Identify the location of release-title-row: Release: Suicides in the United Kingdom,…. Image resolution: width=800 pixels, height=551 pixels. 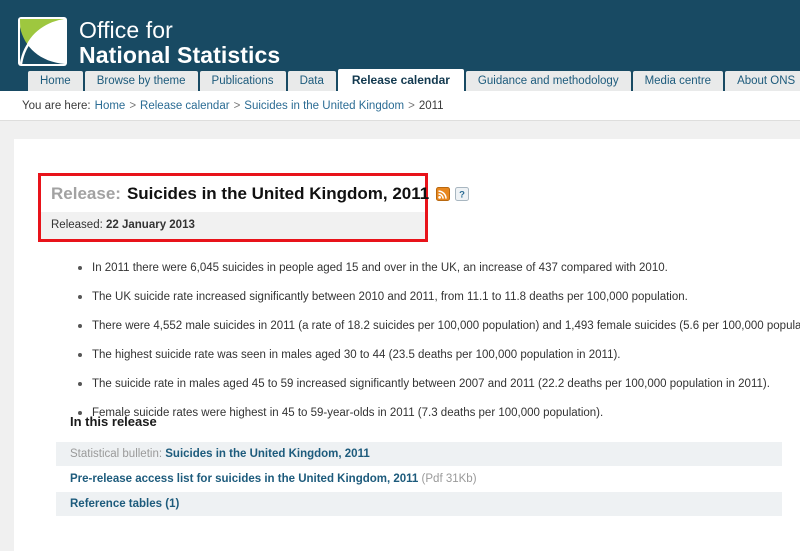
(255, 193).